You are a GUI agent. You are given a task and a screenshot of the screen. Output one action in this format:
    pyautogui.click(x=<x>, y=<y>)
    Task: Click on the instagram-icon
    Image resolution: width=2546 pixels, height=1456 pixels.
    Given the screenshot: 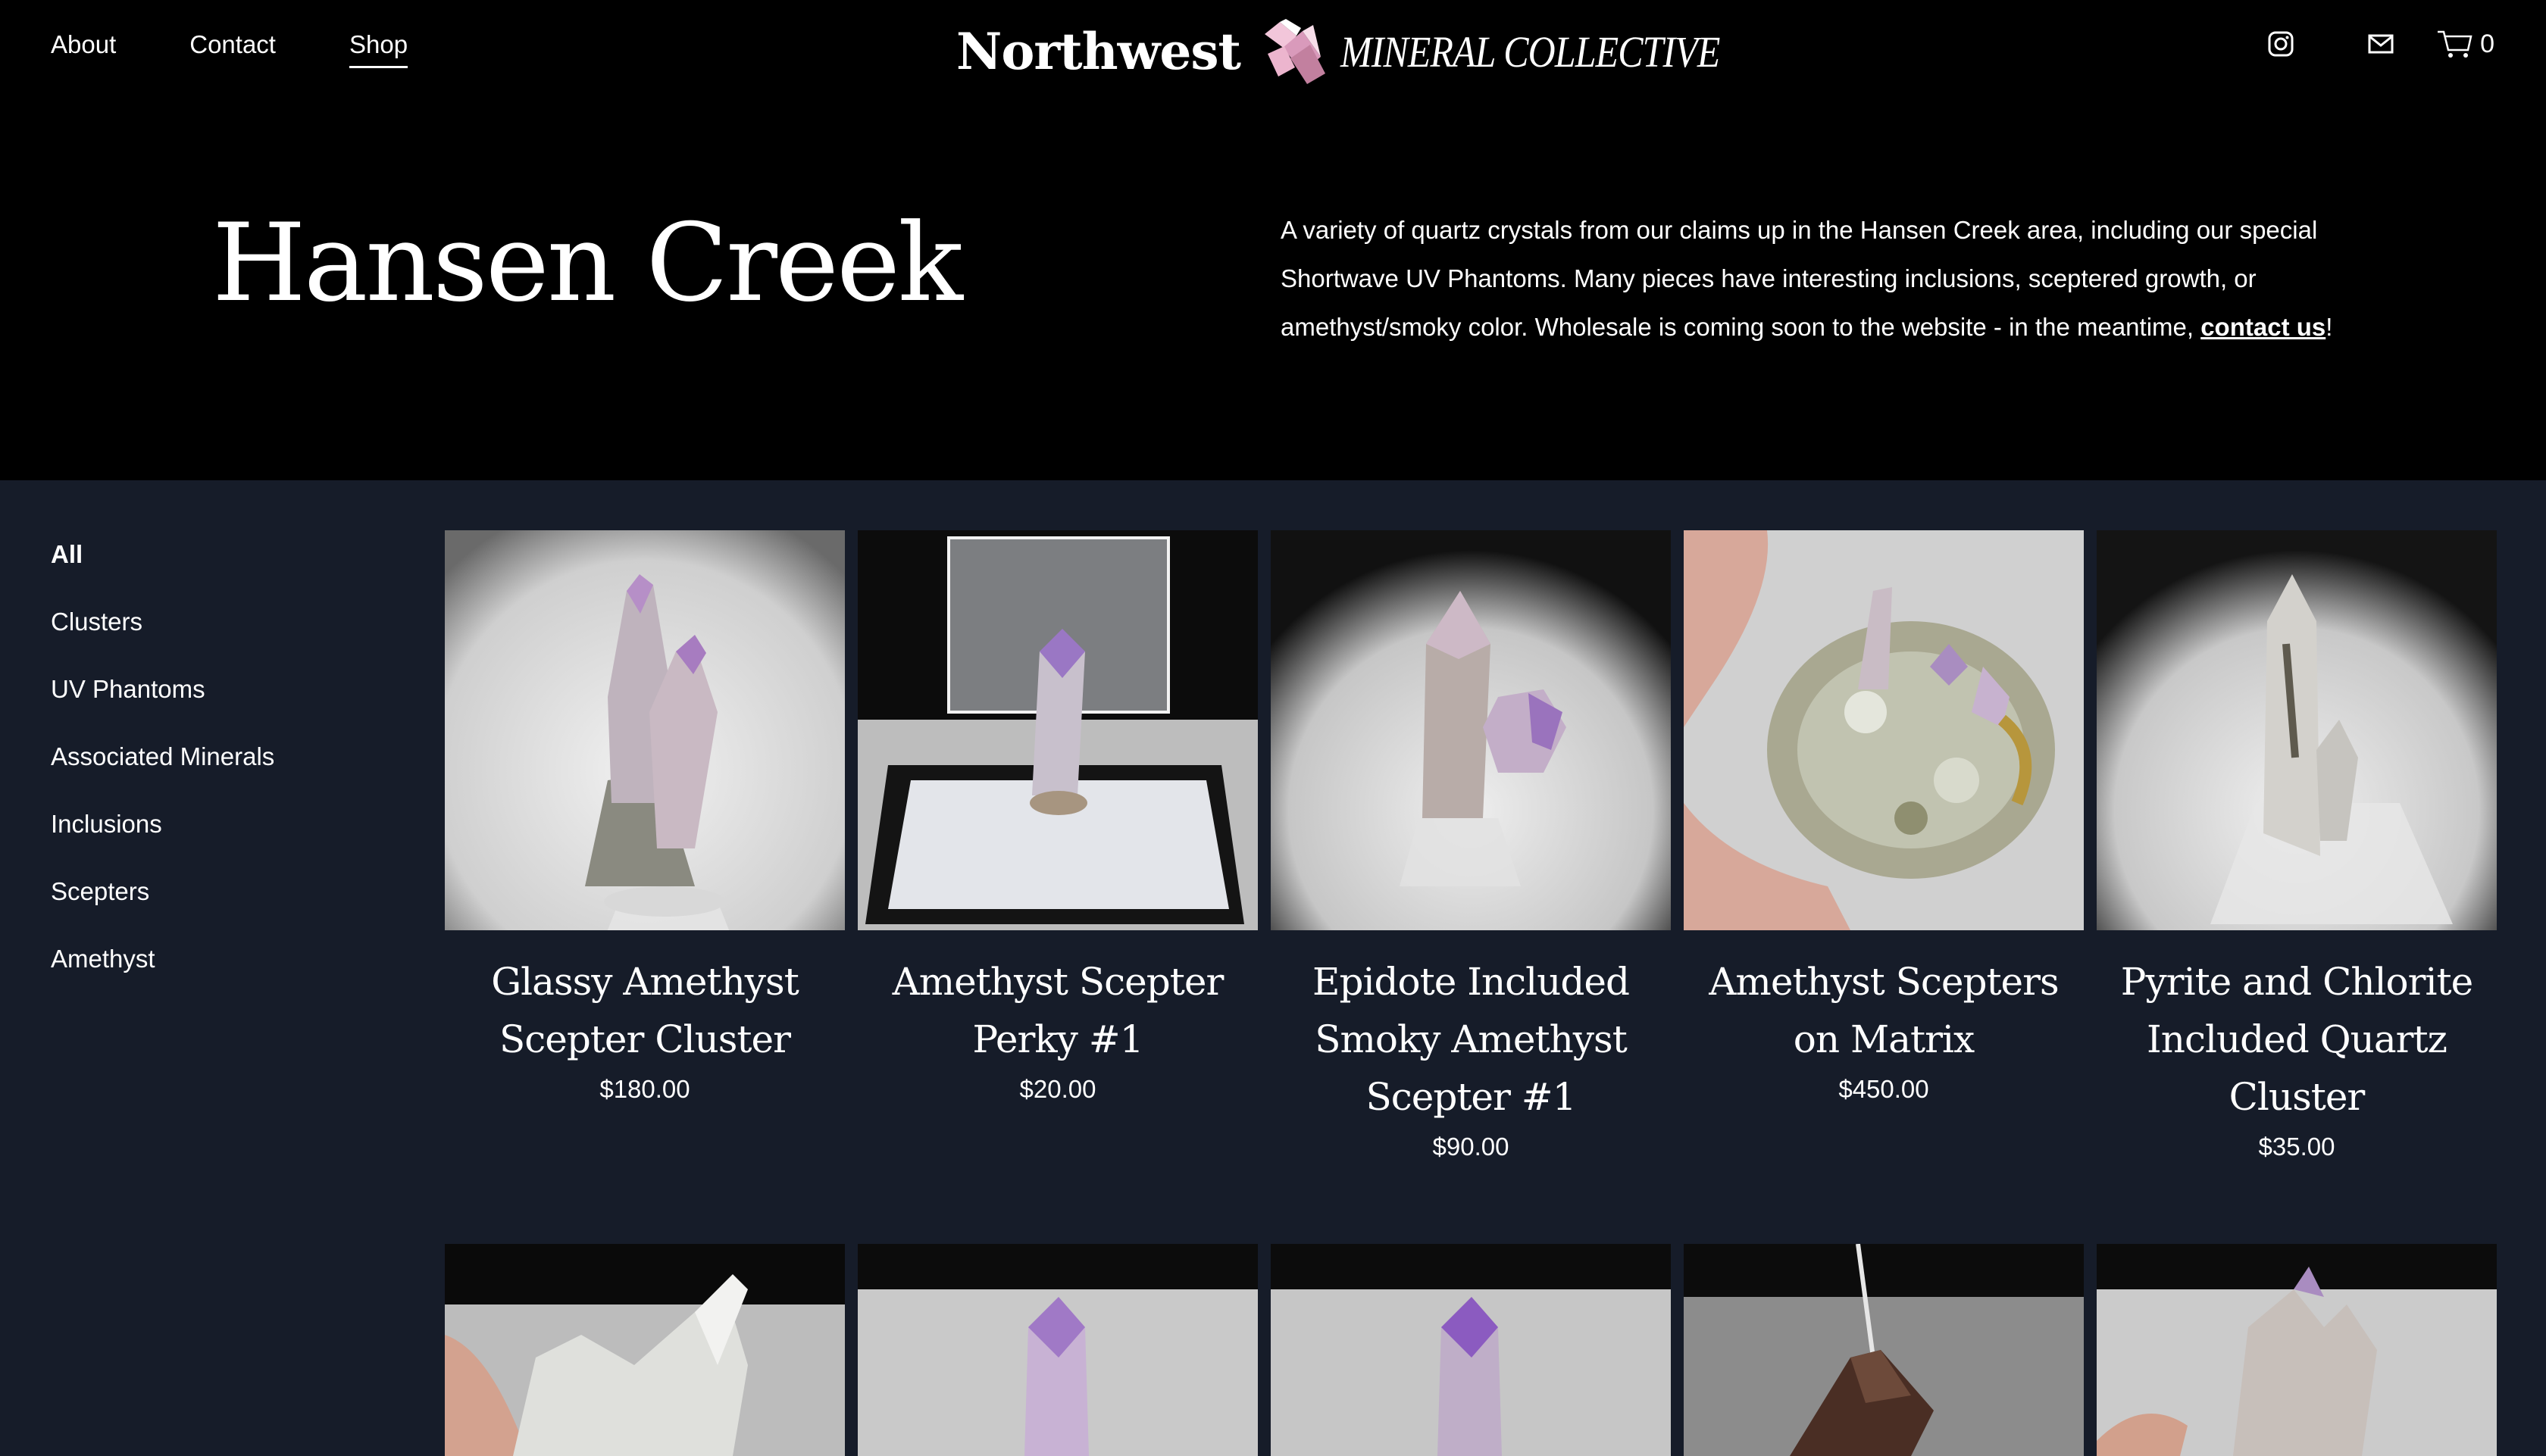 What is the action you would take?
    pyautogui.click(x=2281, y=44)
    